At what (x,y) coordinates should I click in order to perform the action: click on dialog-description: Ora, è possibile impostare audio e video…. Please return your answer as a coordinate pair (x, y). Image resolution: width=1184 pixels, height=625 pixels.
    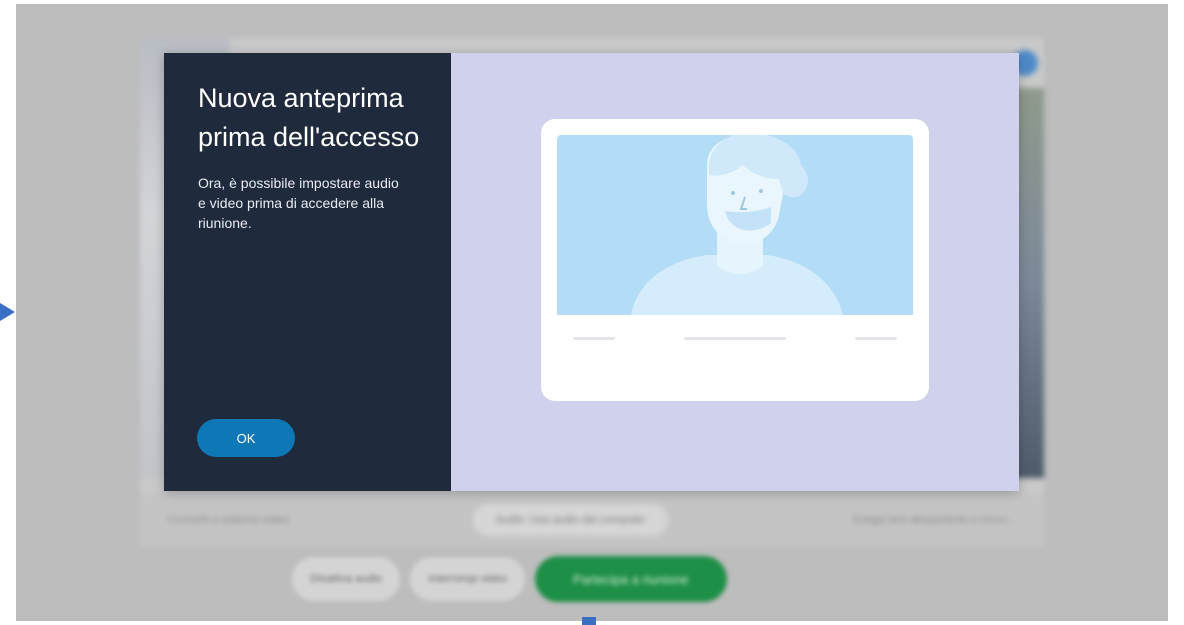
    Looking at the image, I should click on (298, 203).